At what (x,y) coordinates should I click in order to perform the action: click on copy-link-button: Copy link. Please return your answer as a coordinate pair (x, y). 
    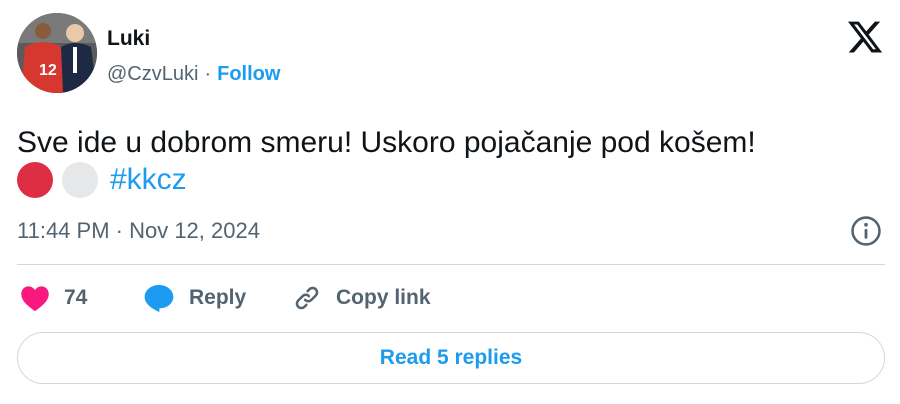
    Looking at the image, I should click on (361, 298).